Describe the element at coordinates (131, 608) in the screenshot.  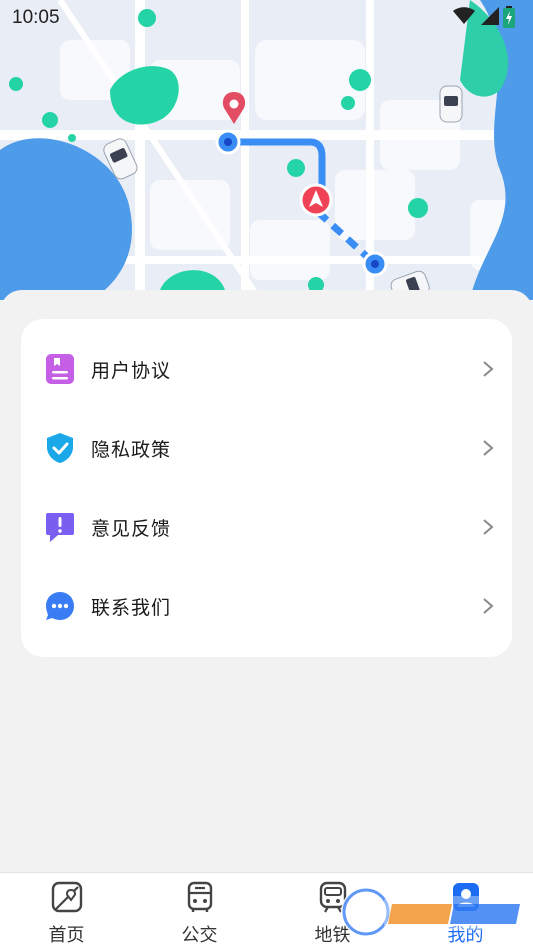
I see `menu-item-label: 联系我们` at that location.